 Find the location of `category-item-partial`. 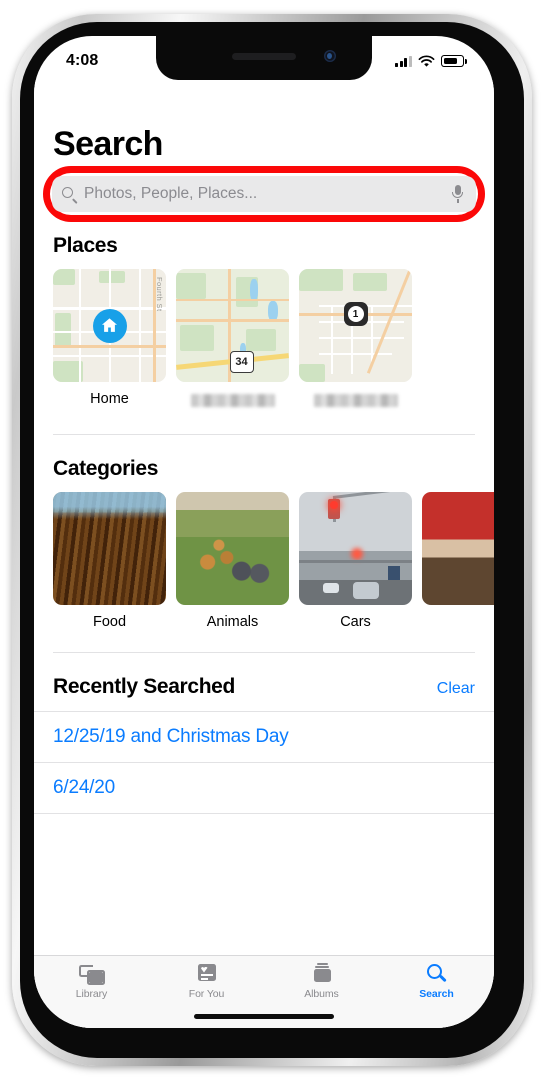

category-item-partial is located at coordinates (458, 561).